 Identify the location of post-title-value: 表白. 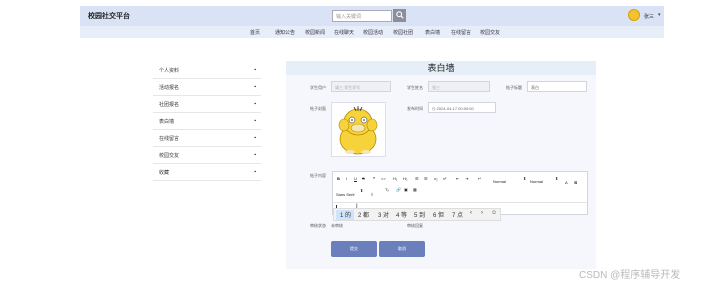
(535, 87).